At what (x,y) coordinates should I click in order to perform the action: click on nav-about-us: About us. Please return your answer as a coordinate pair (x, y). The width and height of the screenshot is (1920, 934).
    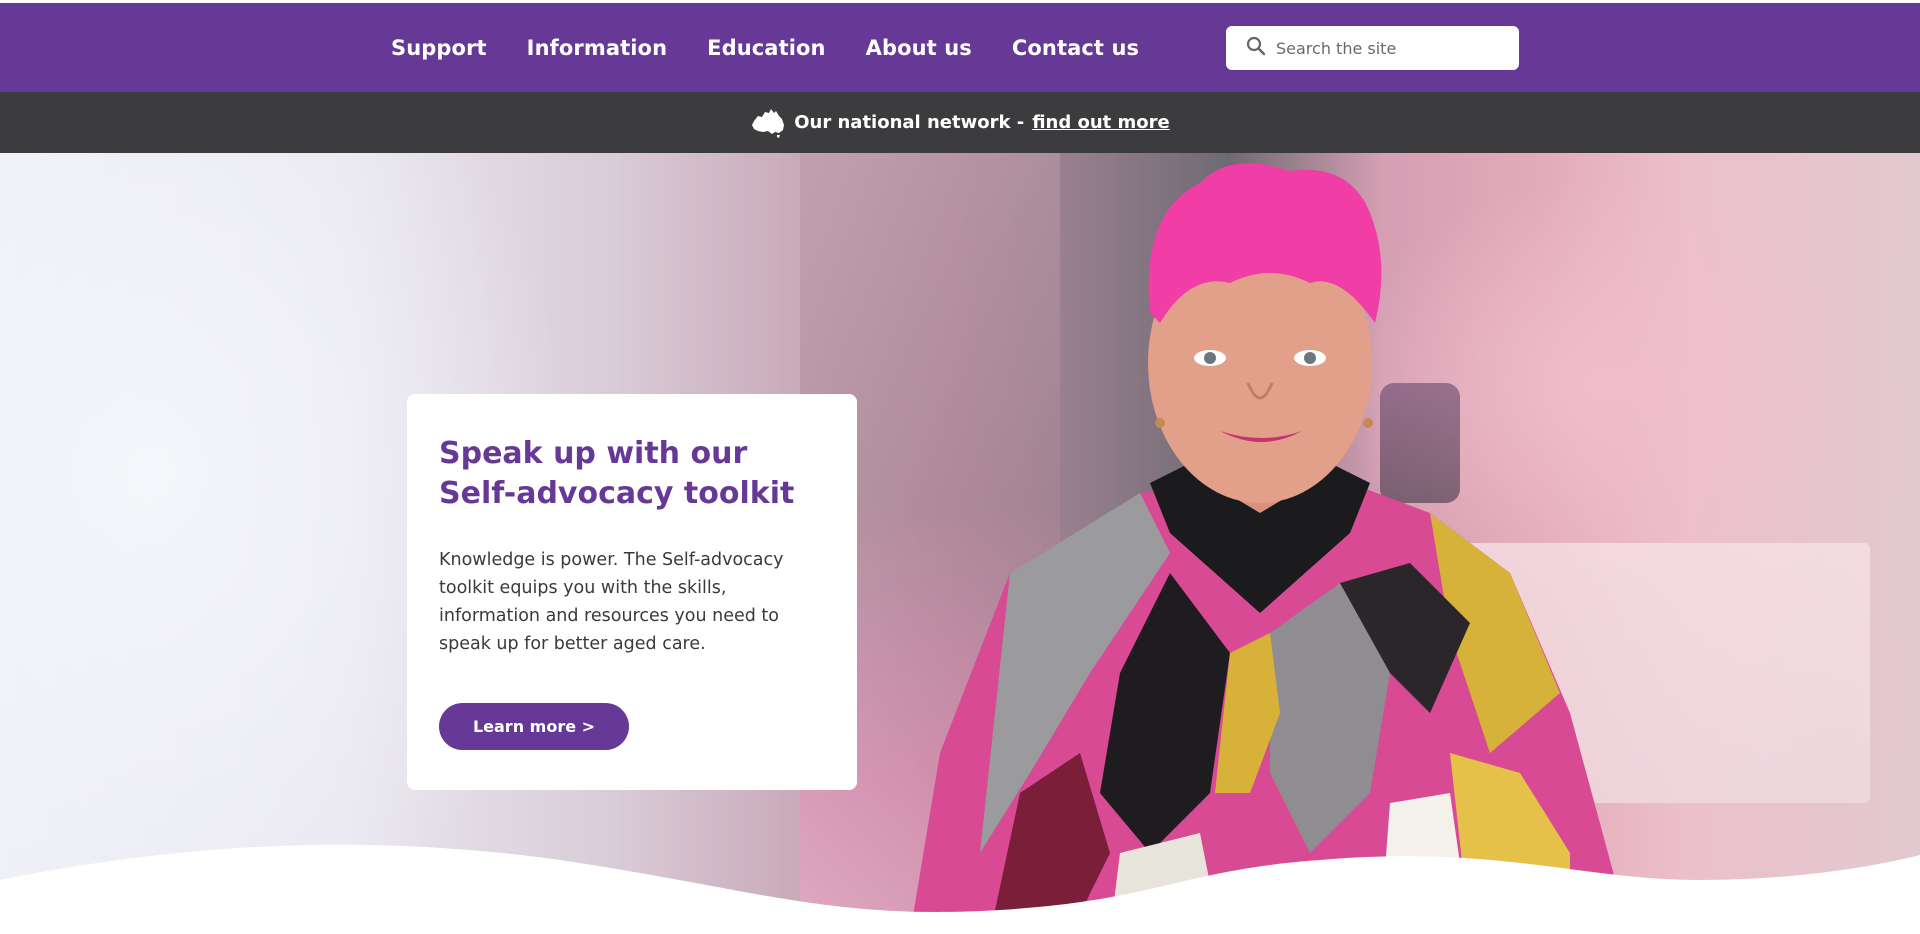
    Looking at the image, I should click on (919, 48).